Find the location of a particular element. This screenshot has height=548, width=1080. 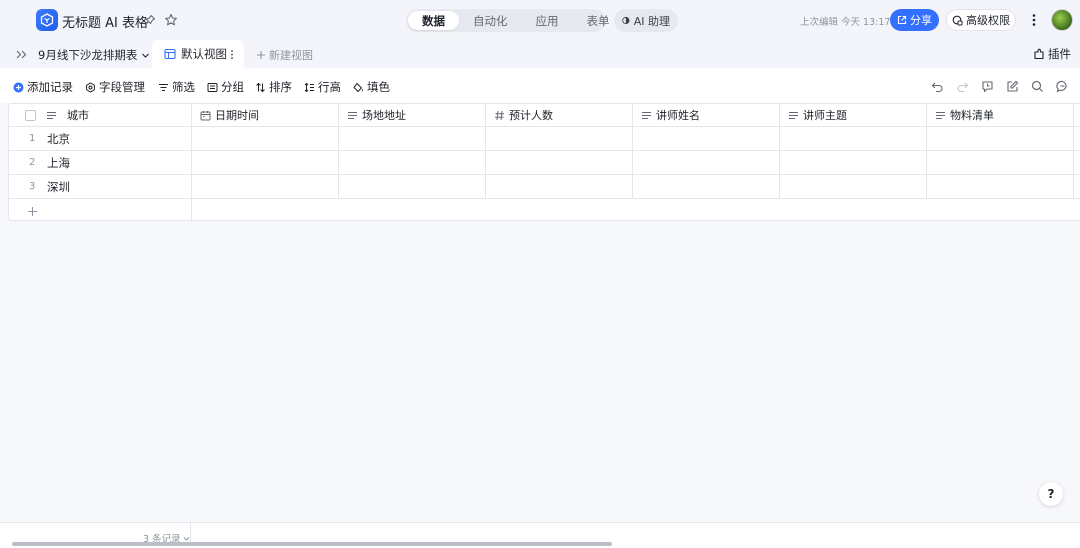

column-label: 城市 is located at coordinates (78, 115).